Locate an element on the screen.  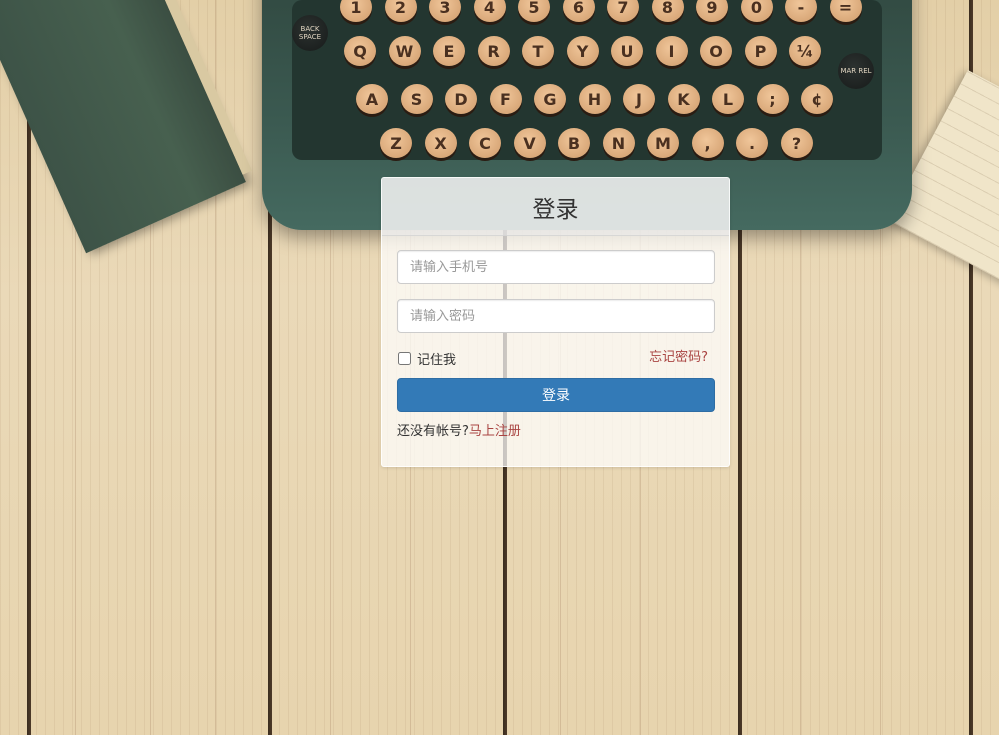
typewriter-key: C is located at coordinates (485, 143).